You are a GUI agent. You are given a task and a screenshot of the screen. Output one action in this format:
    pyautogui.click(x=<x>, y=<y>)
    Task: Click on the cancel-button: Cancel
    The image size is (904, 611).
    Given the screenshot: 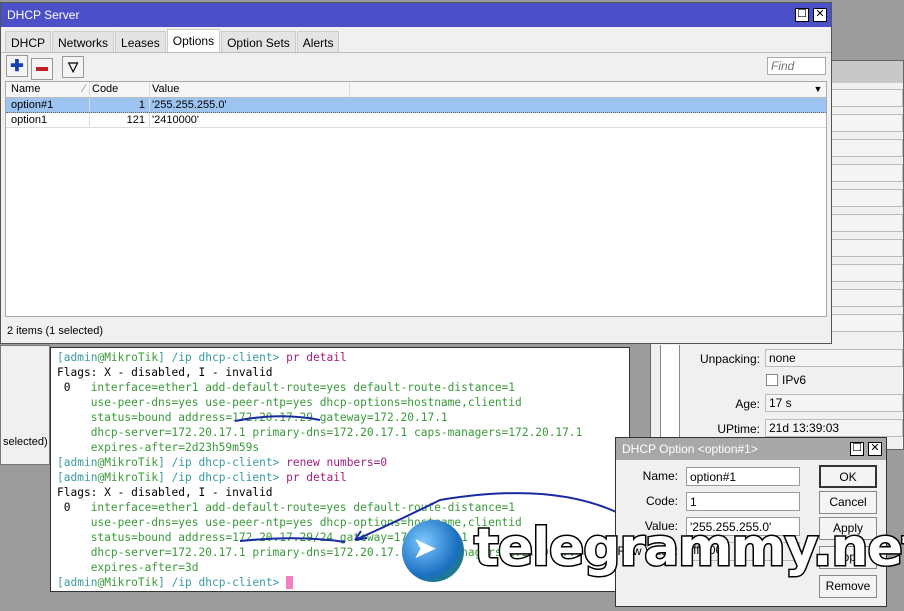 What is the action you would take?
    pyautogui.click(x=848, y=502)
    